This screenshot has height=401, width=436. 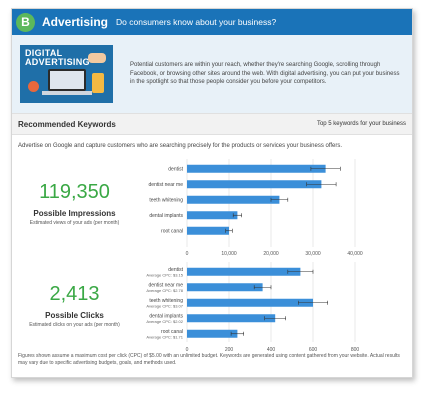 I want to click on clicks-cpc-label: Average CPC: $2.02, so click(x=164, y=321).